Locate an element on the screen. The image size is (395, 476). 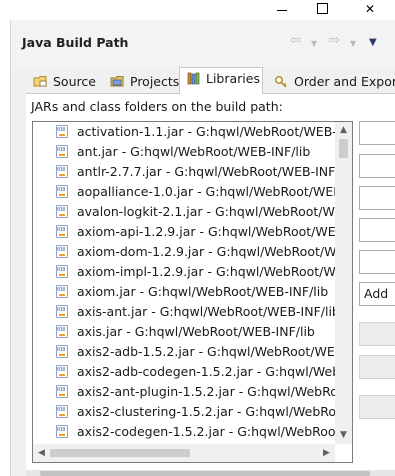
tab-projects: Projects is located at coordinates (142, 81).